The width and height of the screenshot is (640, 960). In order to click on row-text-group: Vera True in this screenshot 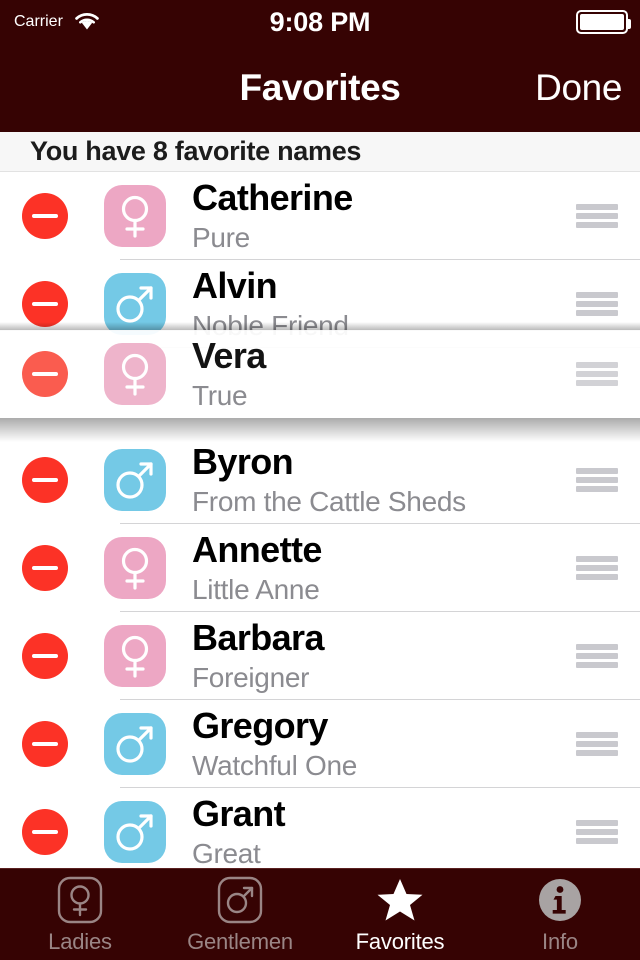, I will do `click(229, 374)`.